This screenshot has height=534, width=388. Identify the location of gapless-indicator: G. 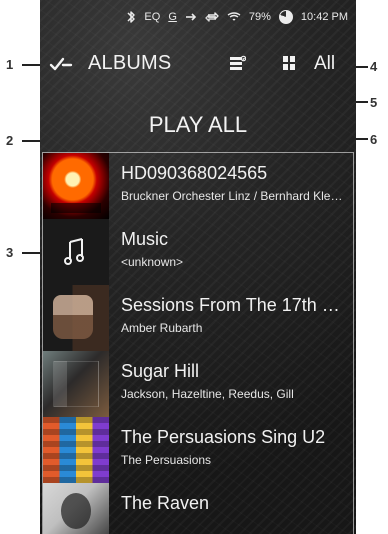
(172, 17).